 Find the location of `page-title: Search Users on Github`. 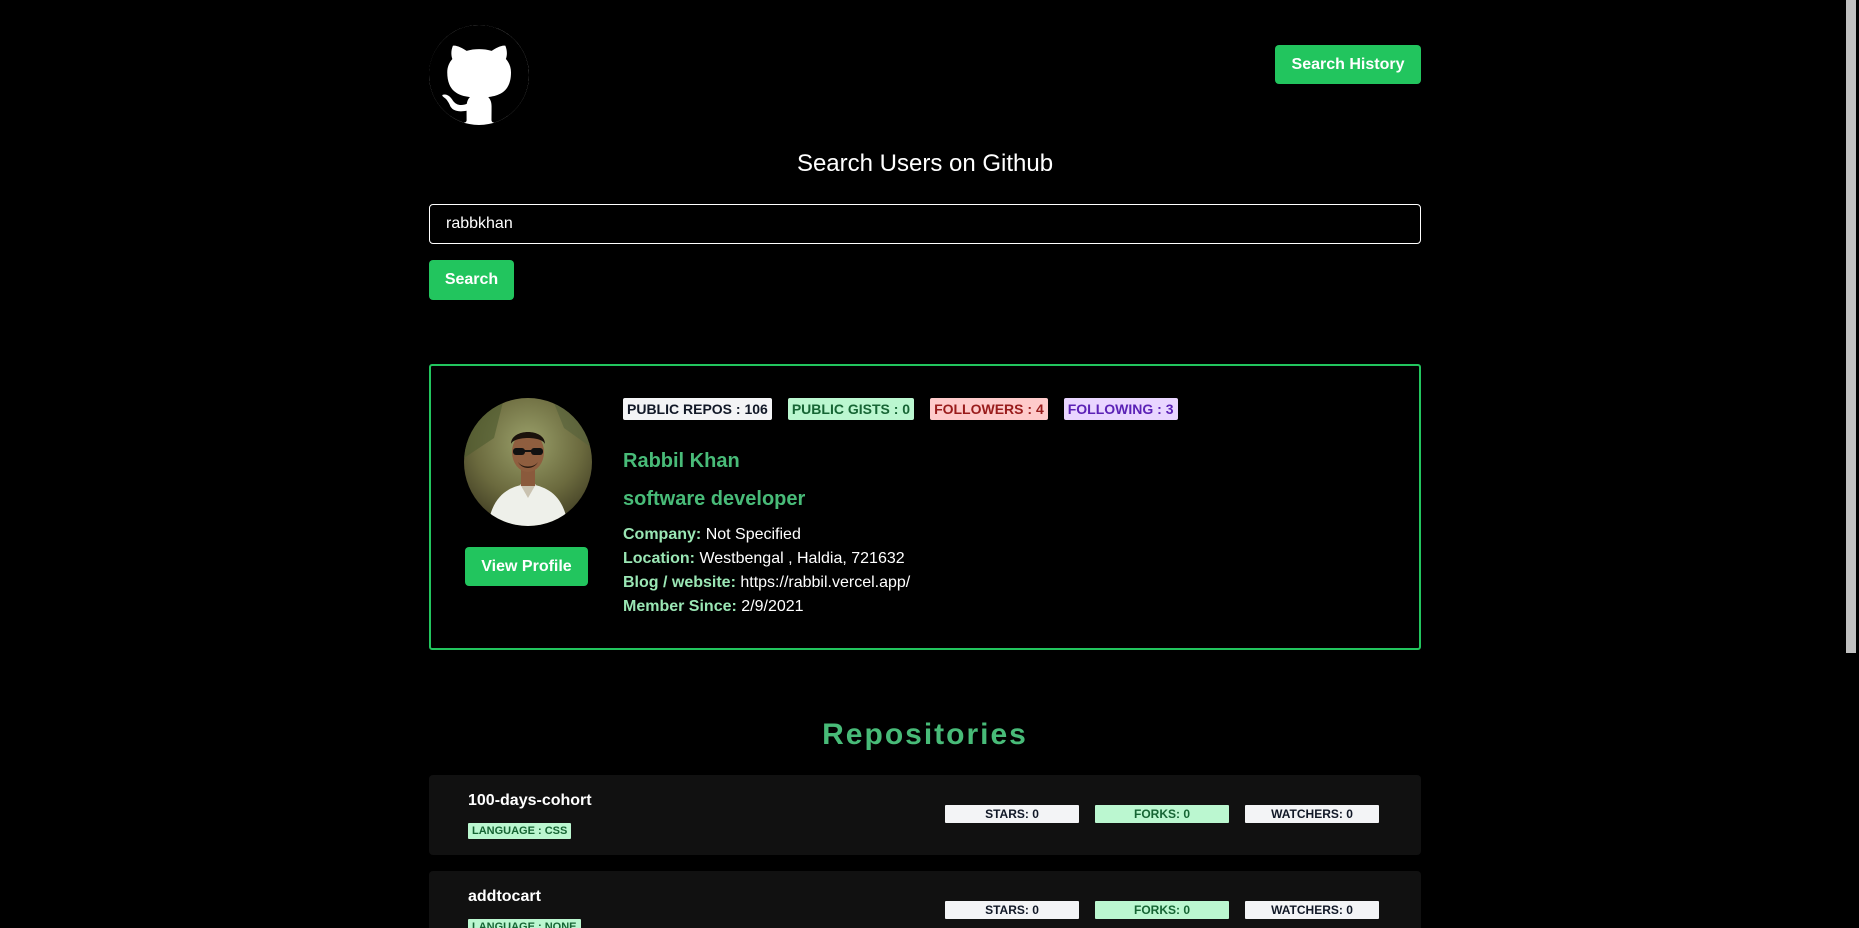

page-title: Search Users on Github is located at coordinates (925, 163).